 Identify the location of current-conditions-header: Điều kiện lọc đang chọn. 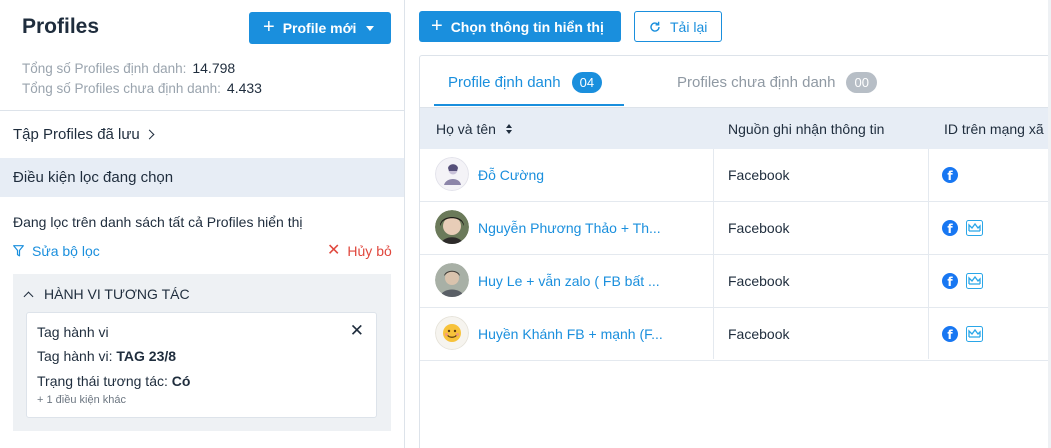
(202, 177).